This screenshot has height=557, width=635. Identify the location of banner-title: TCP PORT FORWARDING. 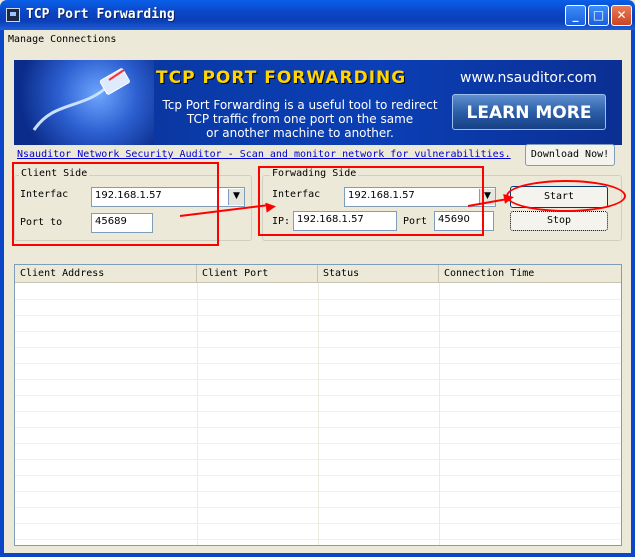
(281, 78).